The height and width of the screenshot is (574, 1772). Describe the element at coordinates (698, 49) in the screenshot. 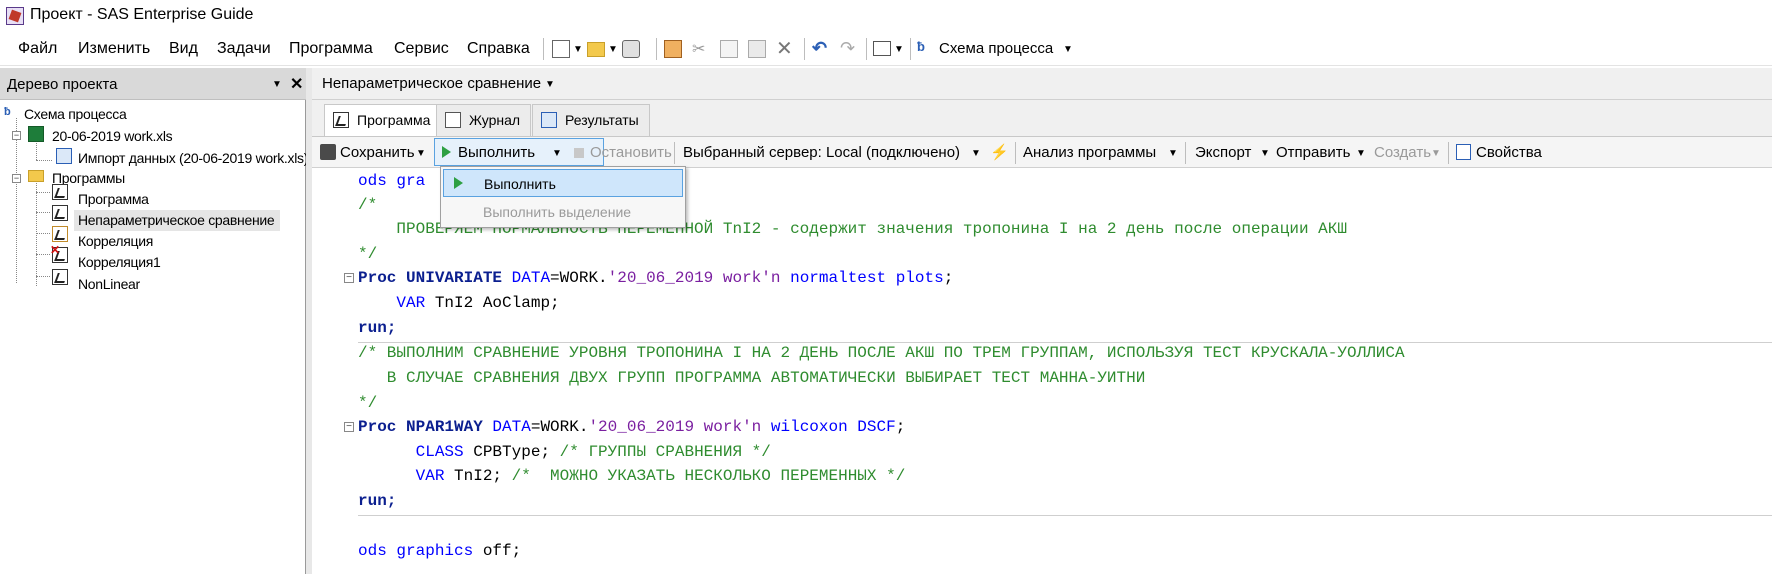

I see `cut-icon: ✂` at that location.